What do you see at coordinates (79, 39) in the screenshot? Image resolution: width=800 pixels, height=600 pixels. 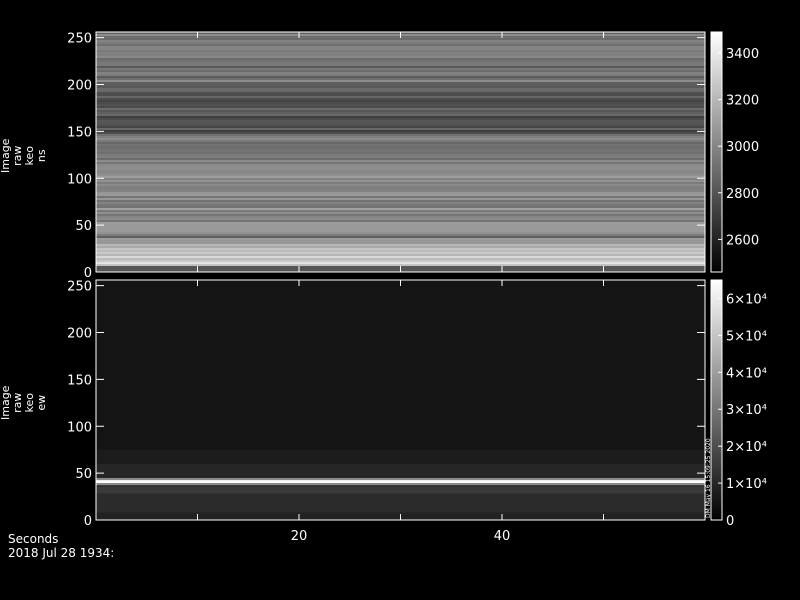 I see `y-tick-label: 250` at bounding box center [79, 39].